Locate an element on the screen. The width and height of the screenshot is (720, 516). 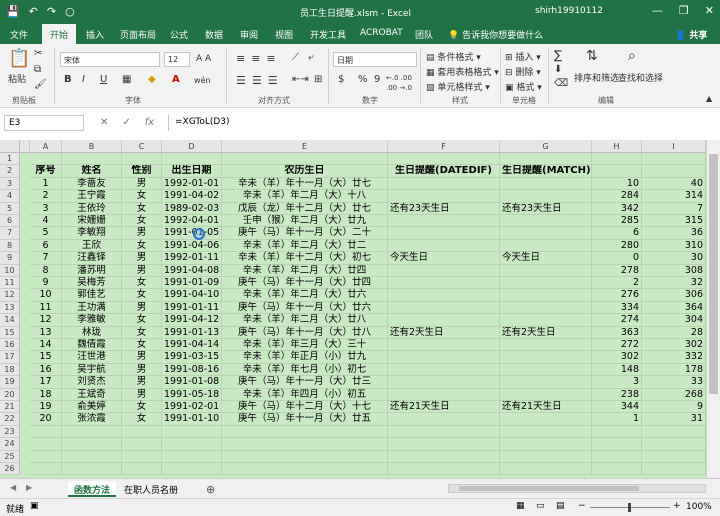
table-cell: 272 is located at coordinates (617, 345).